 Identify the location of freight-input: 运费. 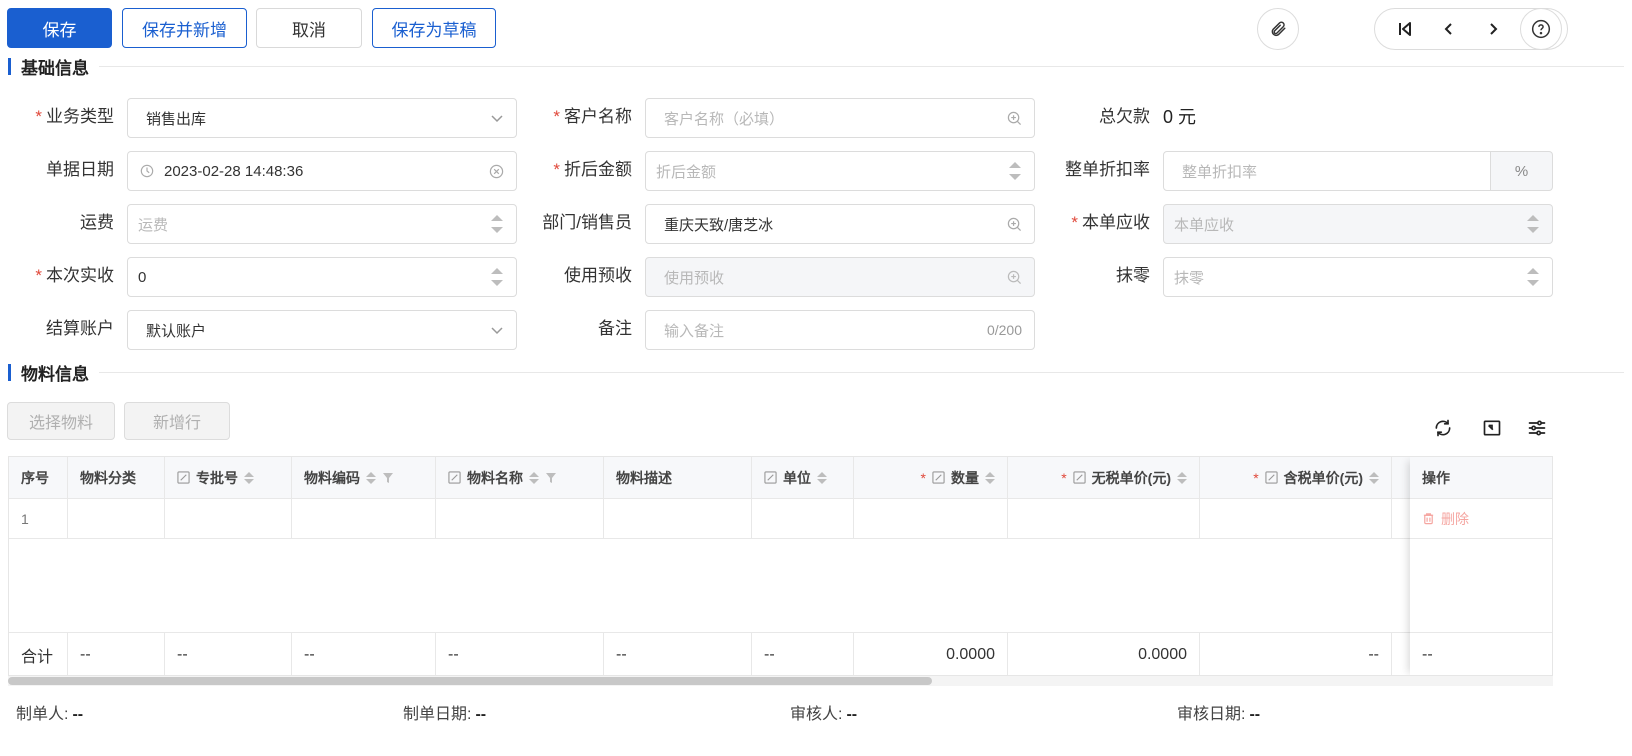
(322, 224).